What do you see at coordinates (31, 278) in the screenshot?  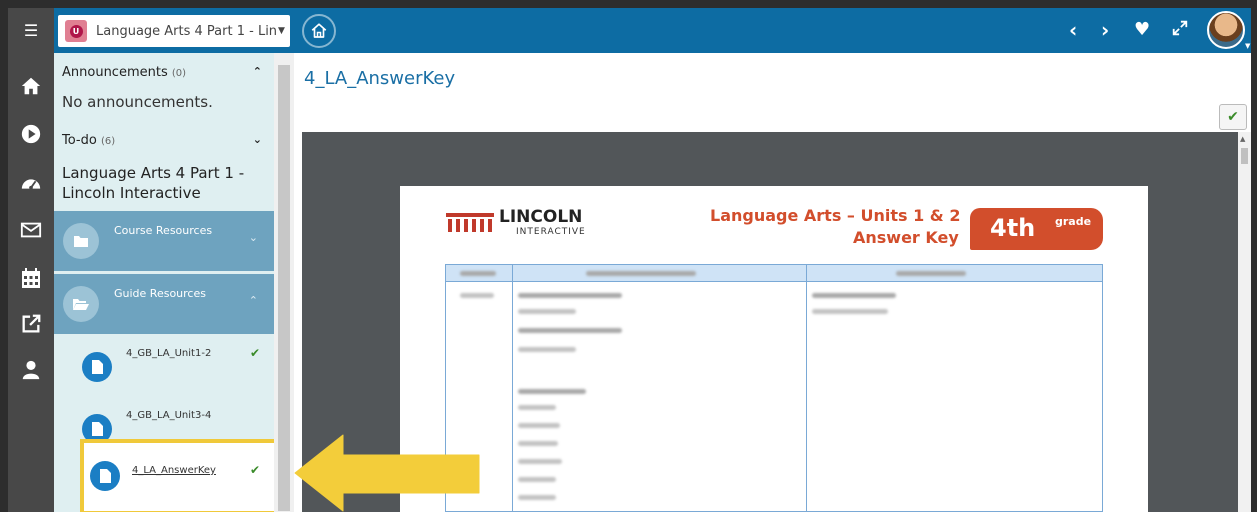 I see `calendar-icon` at bounding box center [31, 278].